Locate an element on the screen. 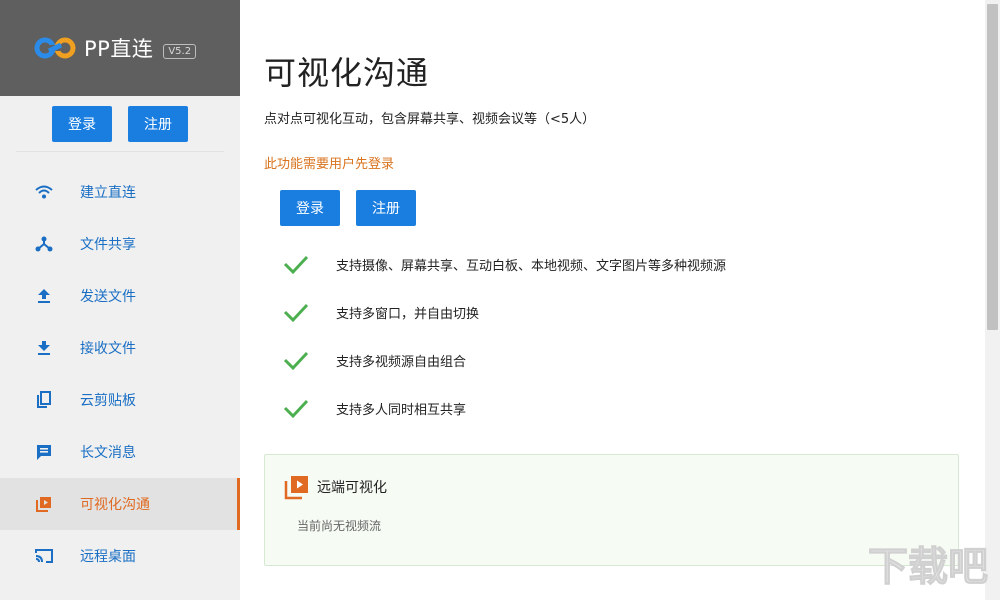 The width and height of the screenshot is (1000, 600). download-site-watermark: 下载吧 is located at coordinates (928, 567).